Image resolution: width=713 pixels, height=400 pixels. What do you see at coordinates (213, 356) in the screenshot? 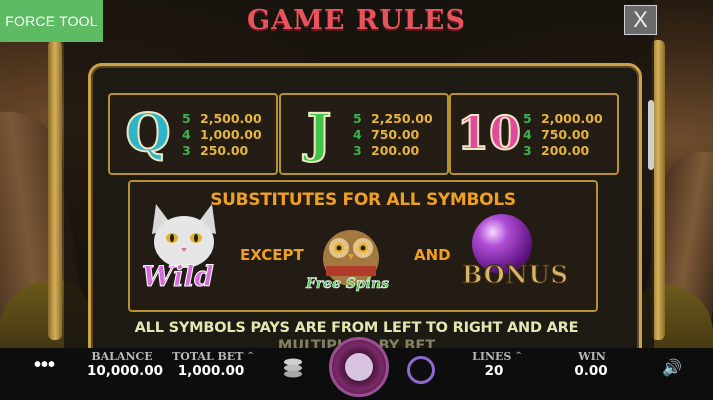
I see `total-bet-label: TOTAL BET ^` at bounding box center [213, 356].